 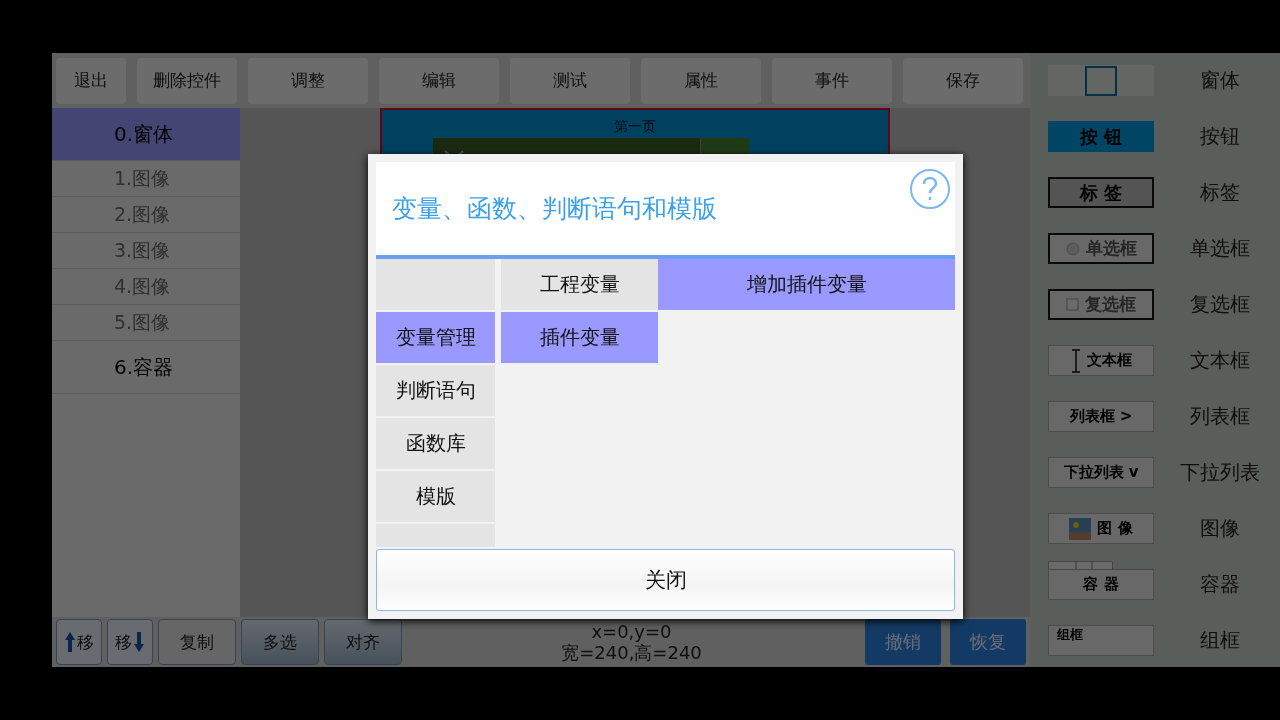 I want to click on sample-text: 复选框, so click(x=1110, y=304).